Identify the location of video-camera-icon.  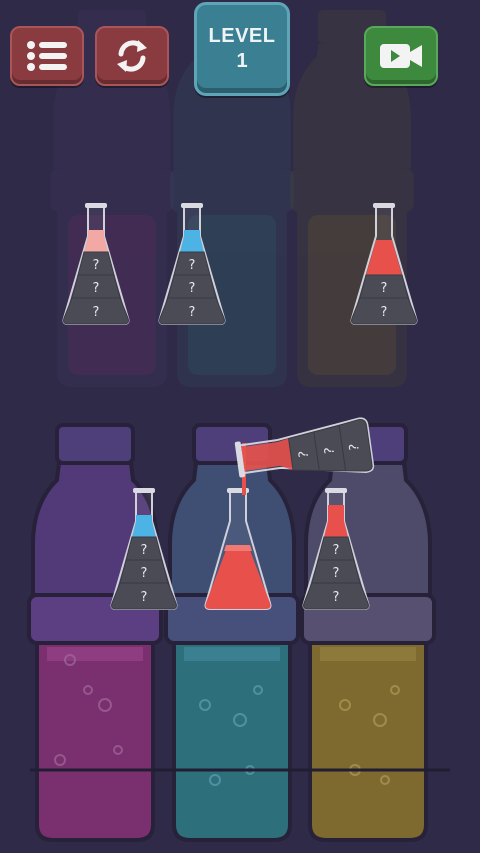
(401, 56).